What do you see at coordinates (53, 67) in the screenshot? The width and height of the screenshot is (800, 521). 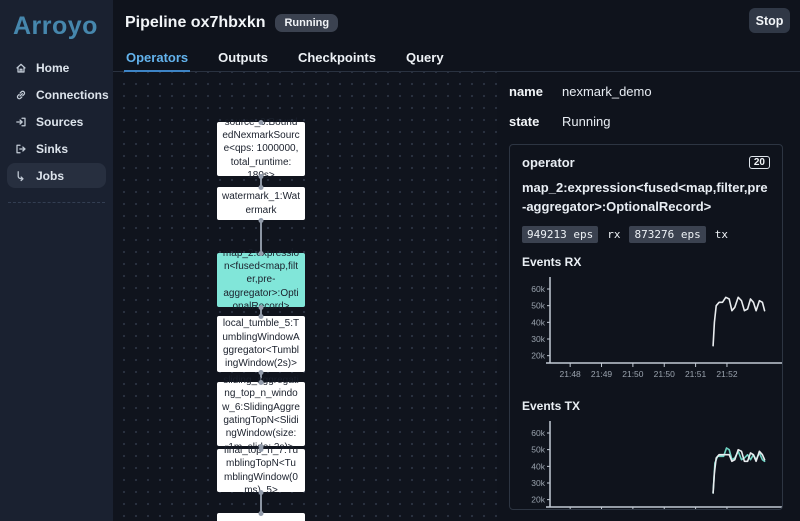 I see `sidebar-item-label: Home` at bounding box center [53, 67].